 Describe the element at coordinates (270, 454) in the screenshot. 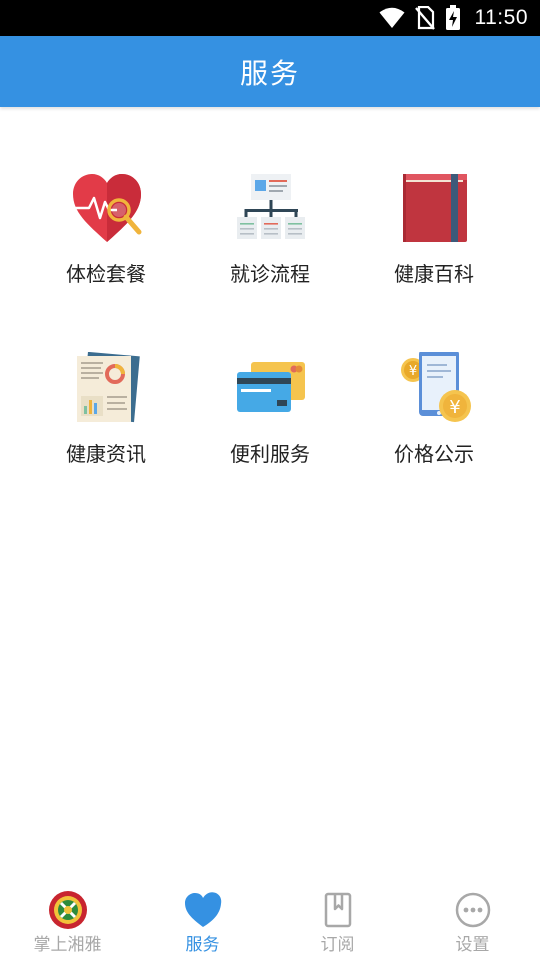

I see `service-label: 便利服务` at that location.